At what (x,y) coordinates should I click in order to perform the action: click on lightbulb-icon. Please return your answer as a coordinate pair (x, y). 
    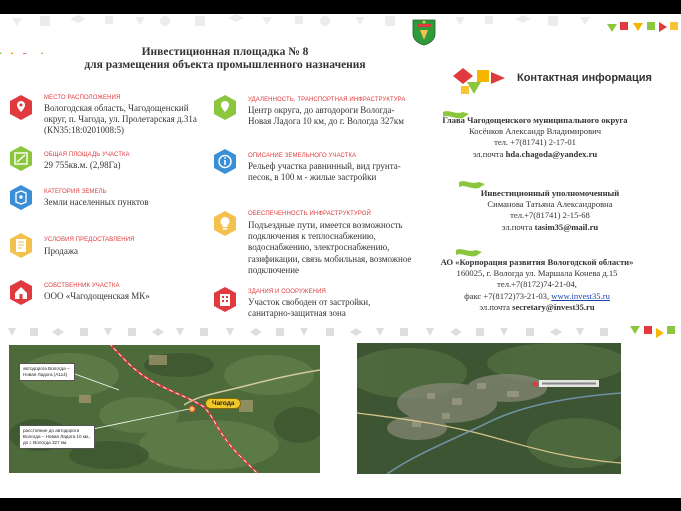
    Looking at the image, I should click on (225, 223).